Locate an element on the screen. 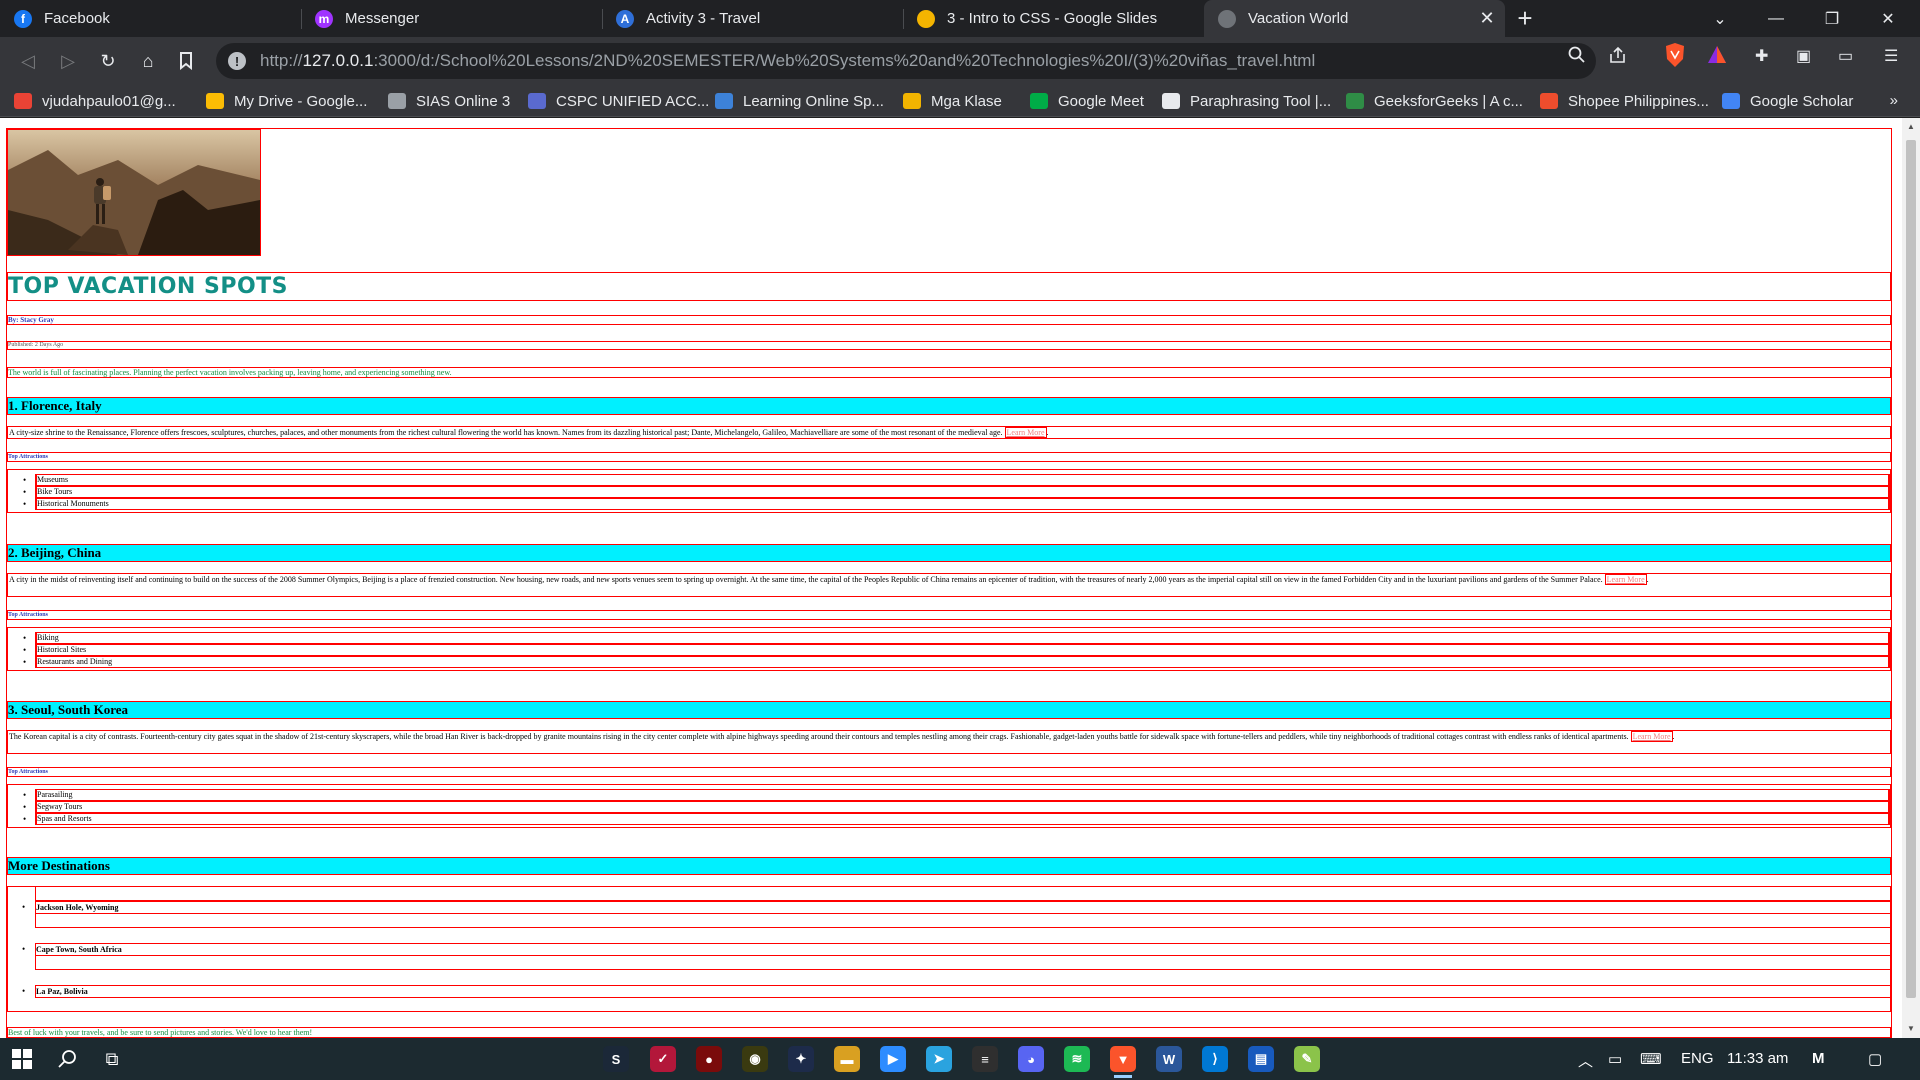 This screenshot has height=1080, width=1920. close-window-icon: ✕ is located at coordinates (1888, 18).